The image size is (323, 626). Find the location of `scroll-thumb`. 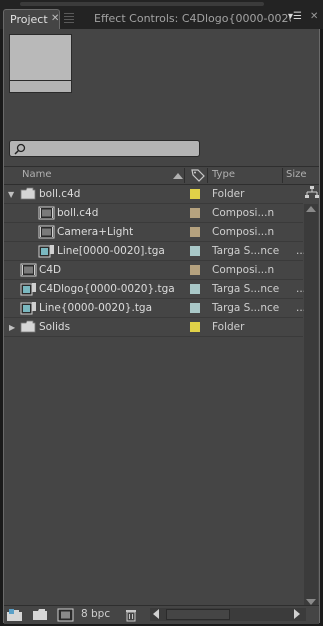

scroll-thumb is located at coordinates (198, 614).